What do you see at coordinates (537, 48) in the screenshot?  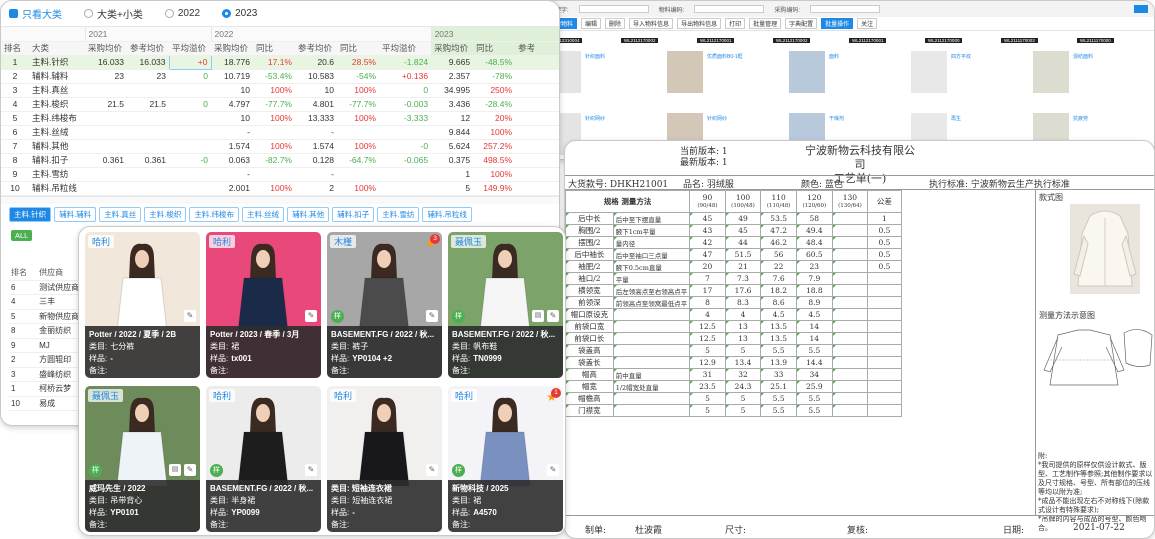 I see `column-header: 参考` at bounding box center [537, 48].